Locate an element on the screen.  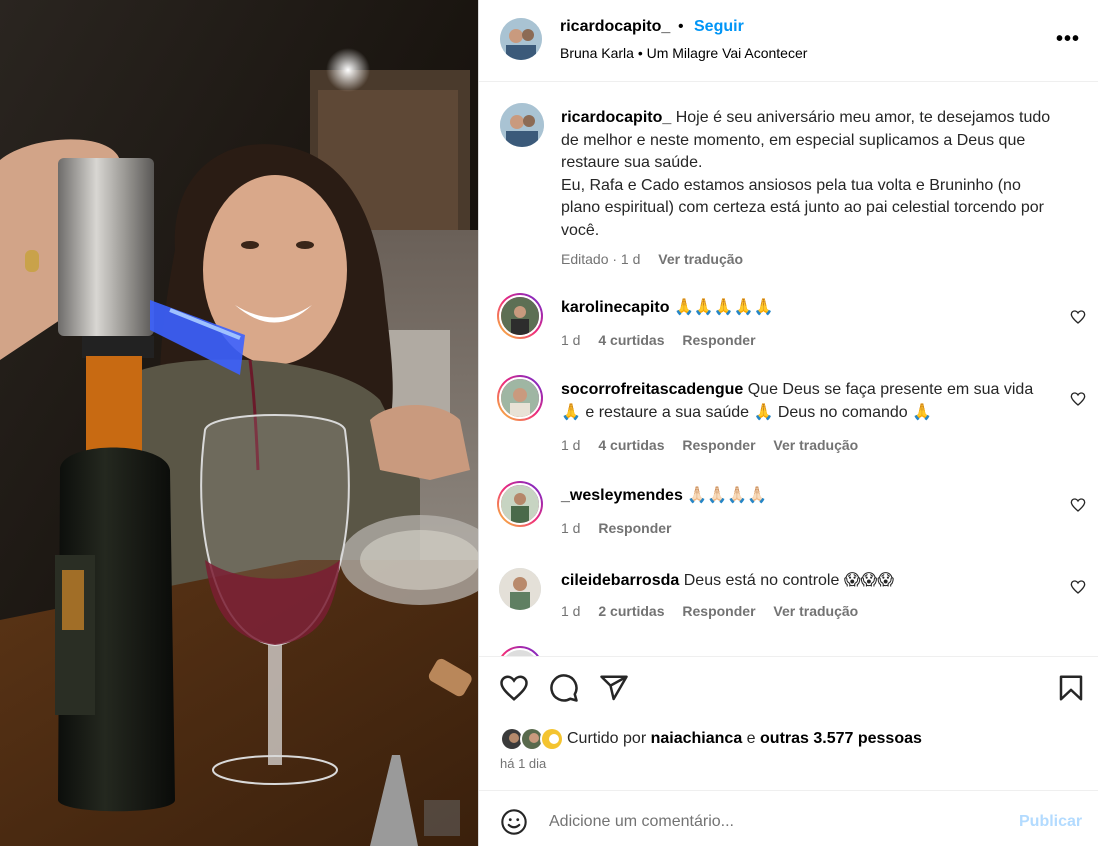
emoji-icon is located at coordinates (514, 822).